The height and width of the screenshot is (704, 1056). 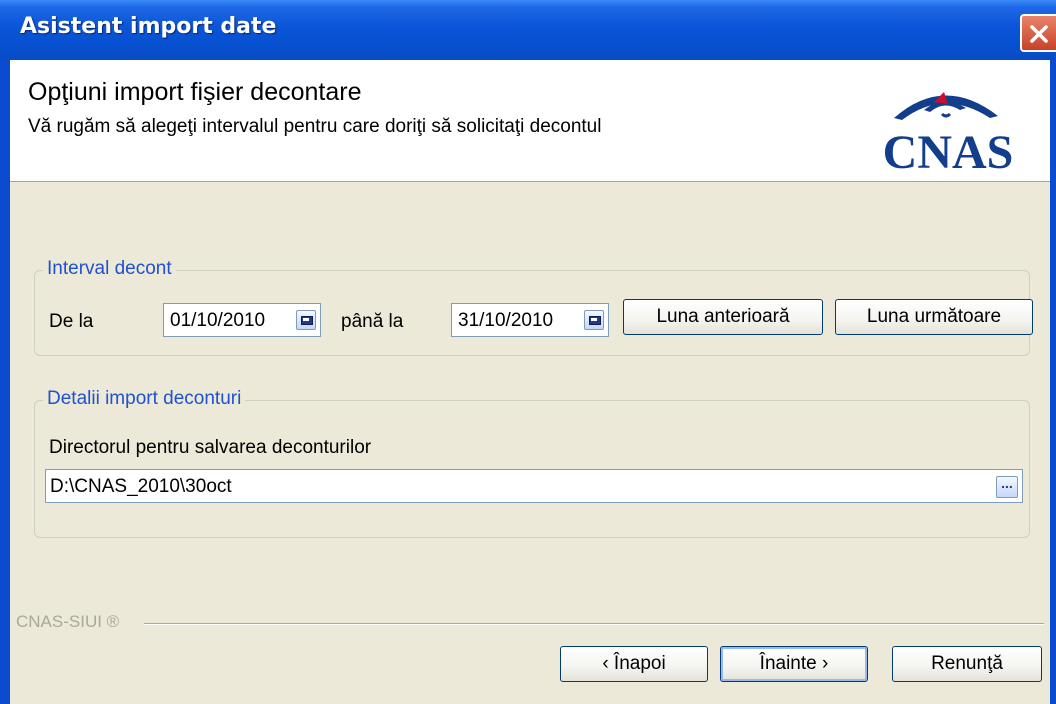 What do you see at coordinates (594, 624) in the screenshot?
I see `footer-separator` at bounding box center [594, 624].